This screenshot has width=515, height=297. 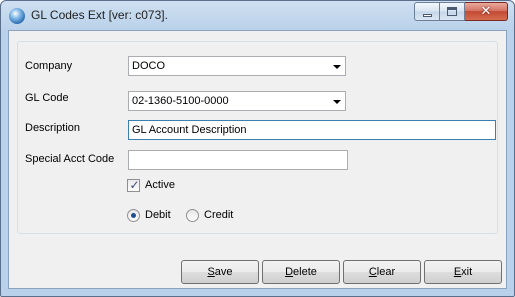 I want to click on title-bar: GL Codes Ext [ver: c073]. ✕, so click(x=257, y=15).